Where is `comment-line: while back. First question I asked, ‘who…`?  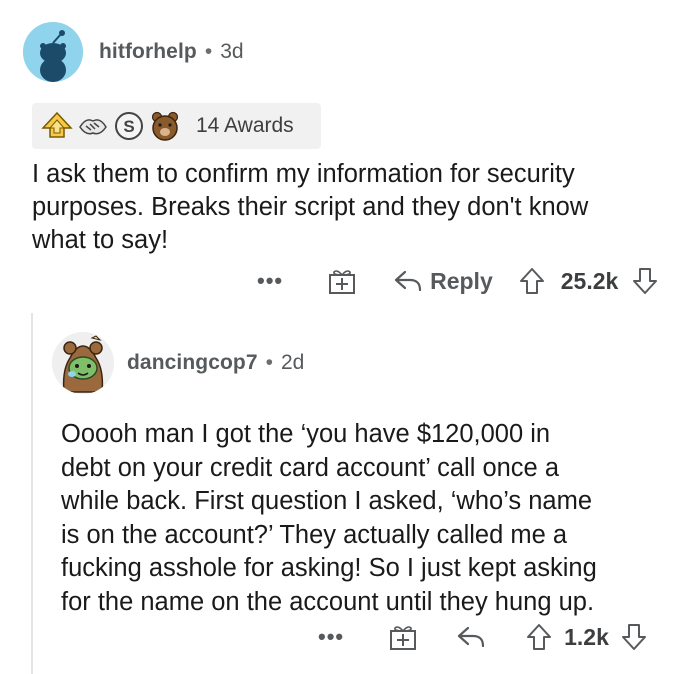 comment-line: while back. First question I asked, ‘who… is located at coordinates (327, 501).